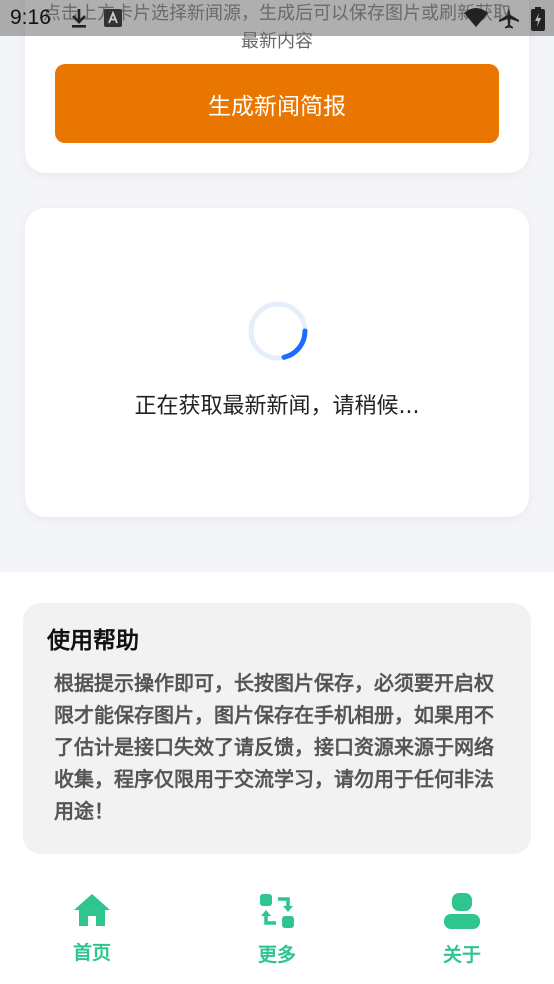  Describe the element at coordinates (476, 17) in the screenshot. I see `wifi-icon` at that location.